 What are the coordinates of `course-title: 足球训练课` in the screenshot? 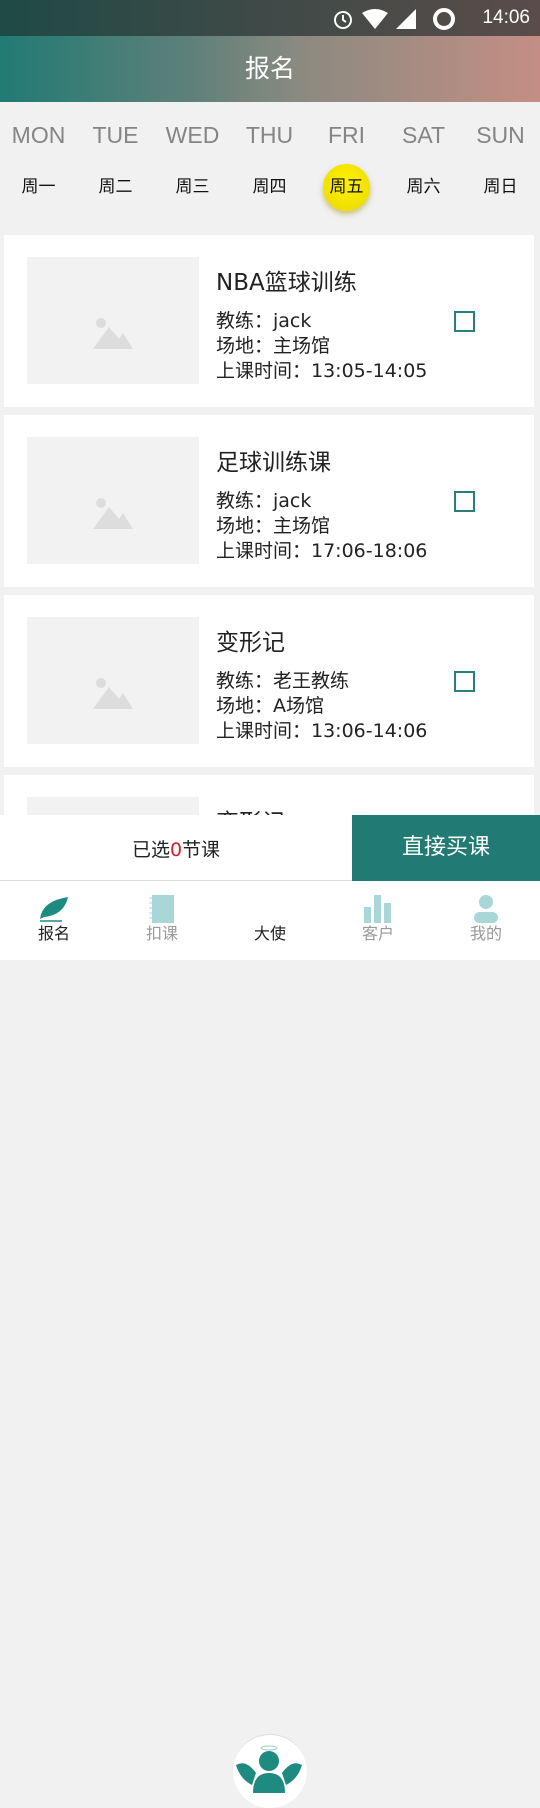 It's located at (273, 463).